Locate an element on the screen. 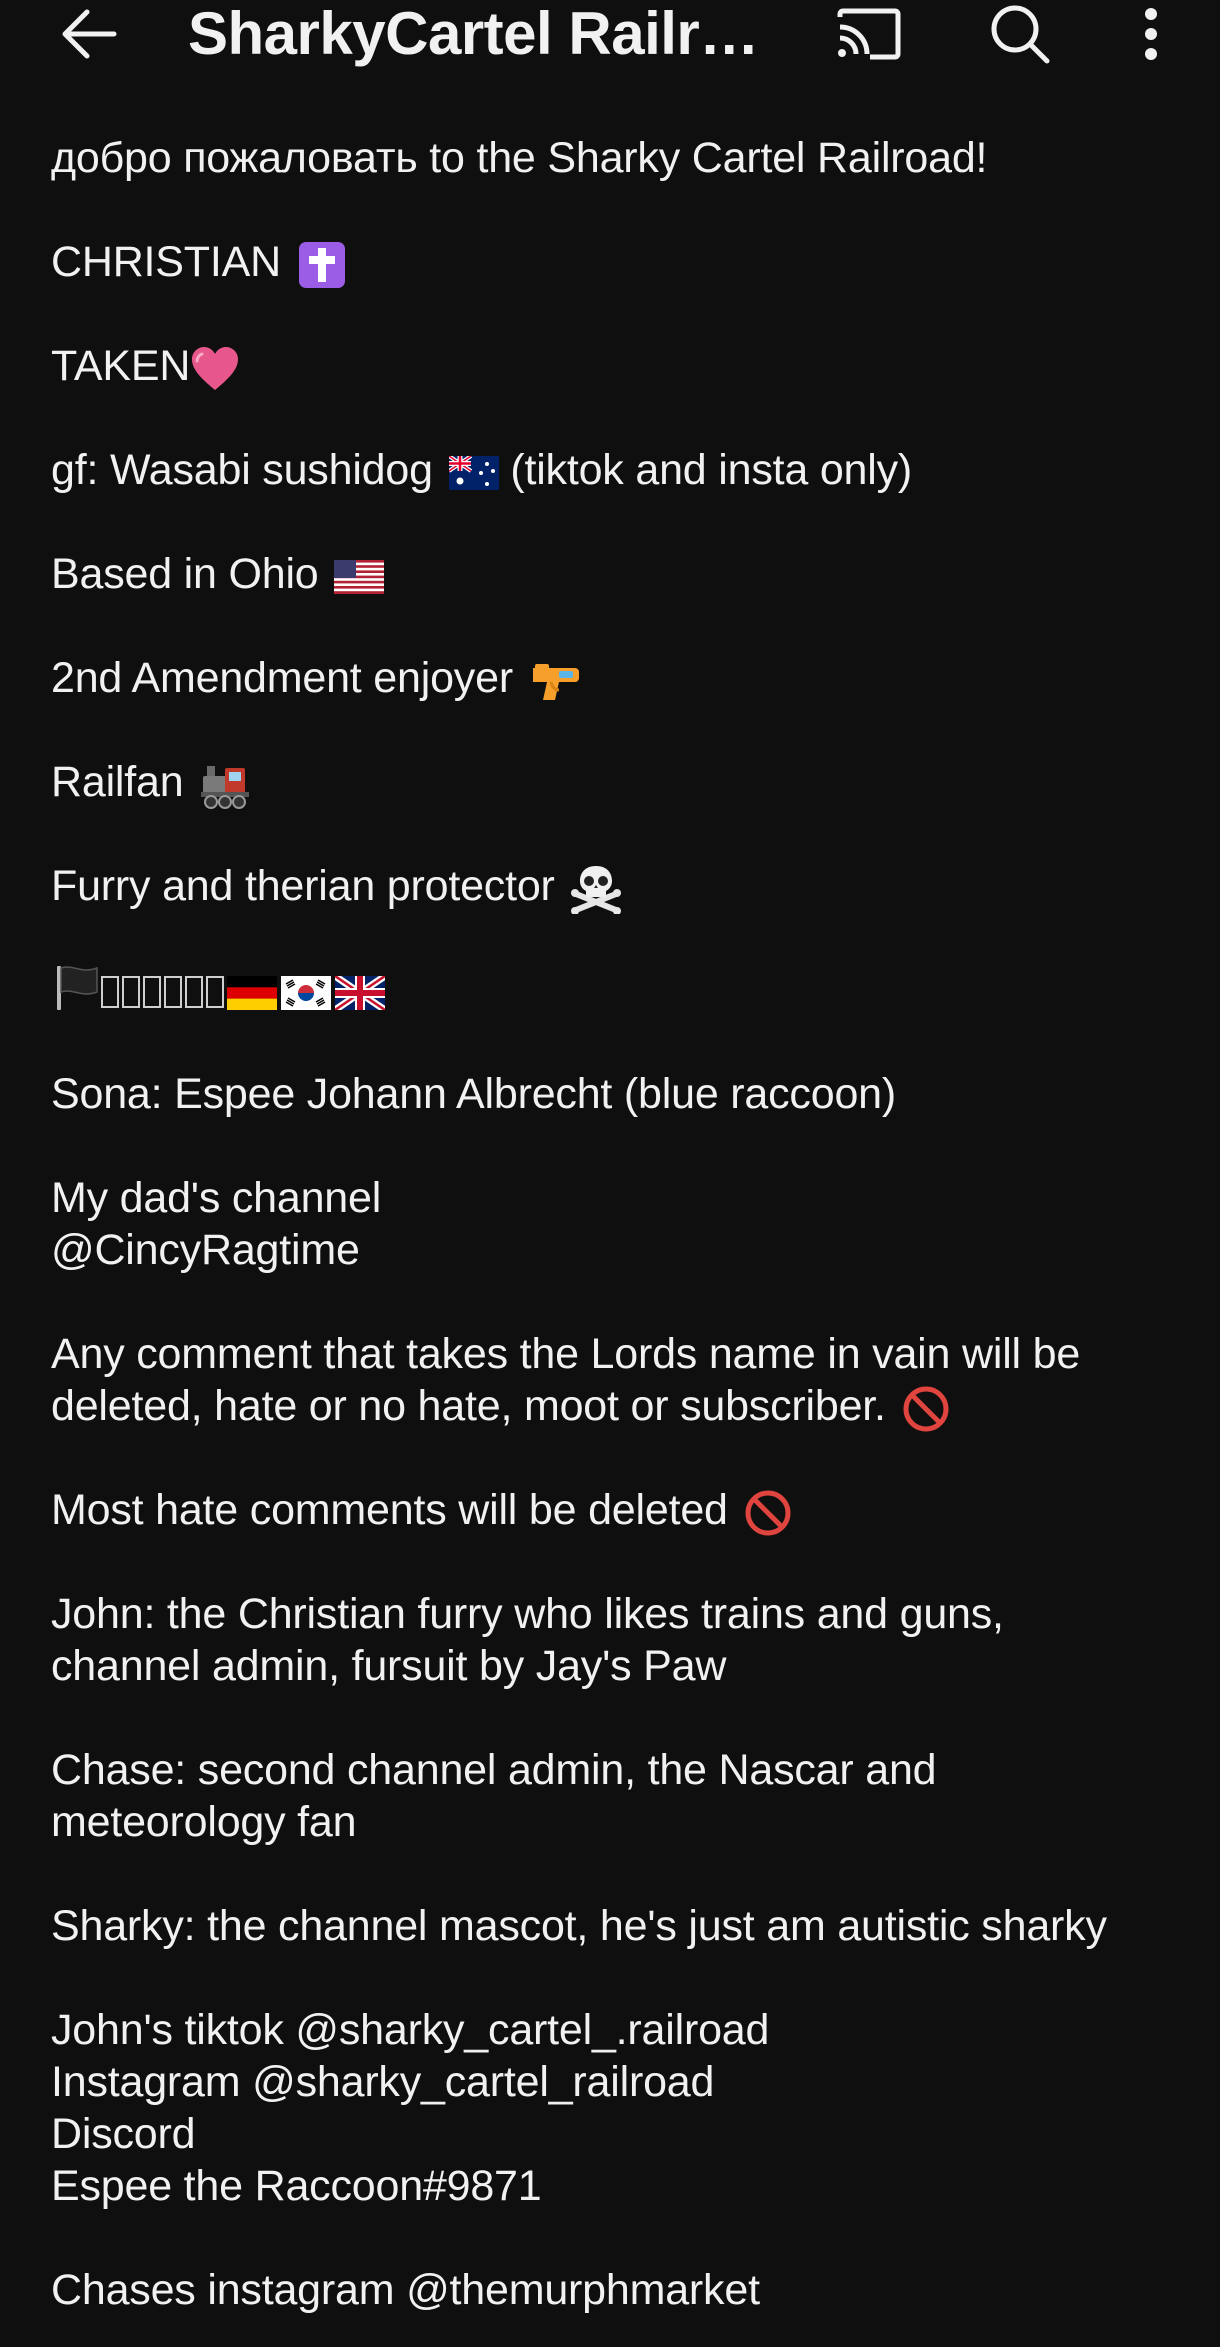 This screenshot has width=1220, height=2347. cast-button is located at coordinates (869, 34).